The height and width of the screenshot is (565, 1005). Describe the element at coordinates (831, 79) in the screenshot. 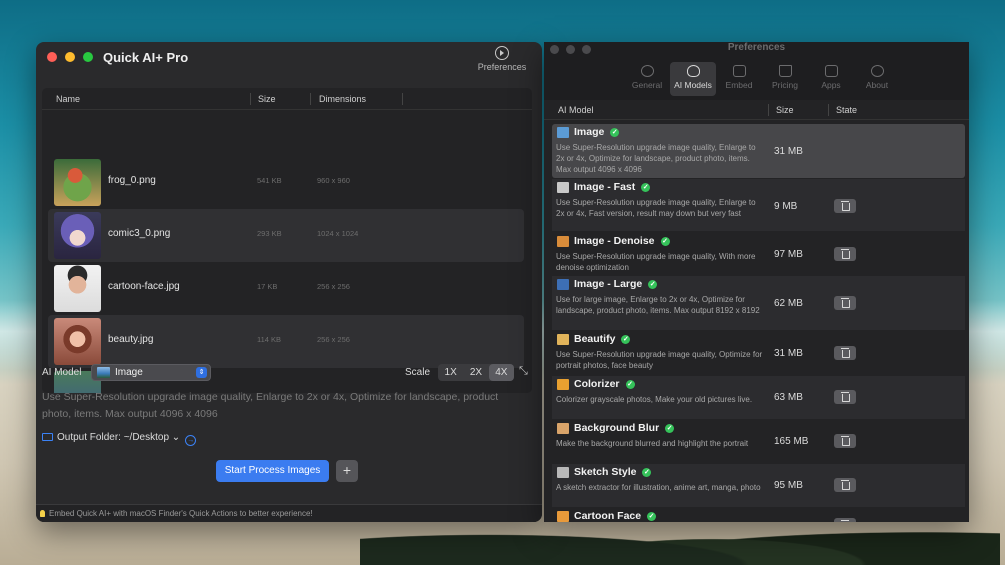

I see `tab-apps: Apps` at that location.